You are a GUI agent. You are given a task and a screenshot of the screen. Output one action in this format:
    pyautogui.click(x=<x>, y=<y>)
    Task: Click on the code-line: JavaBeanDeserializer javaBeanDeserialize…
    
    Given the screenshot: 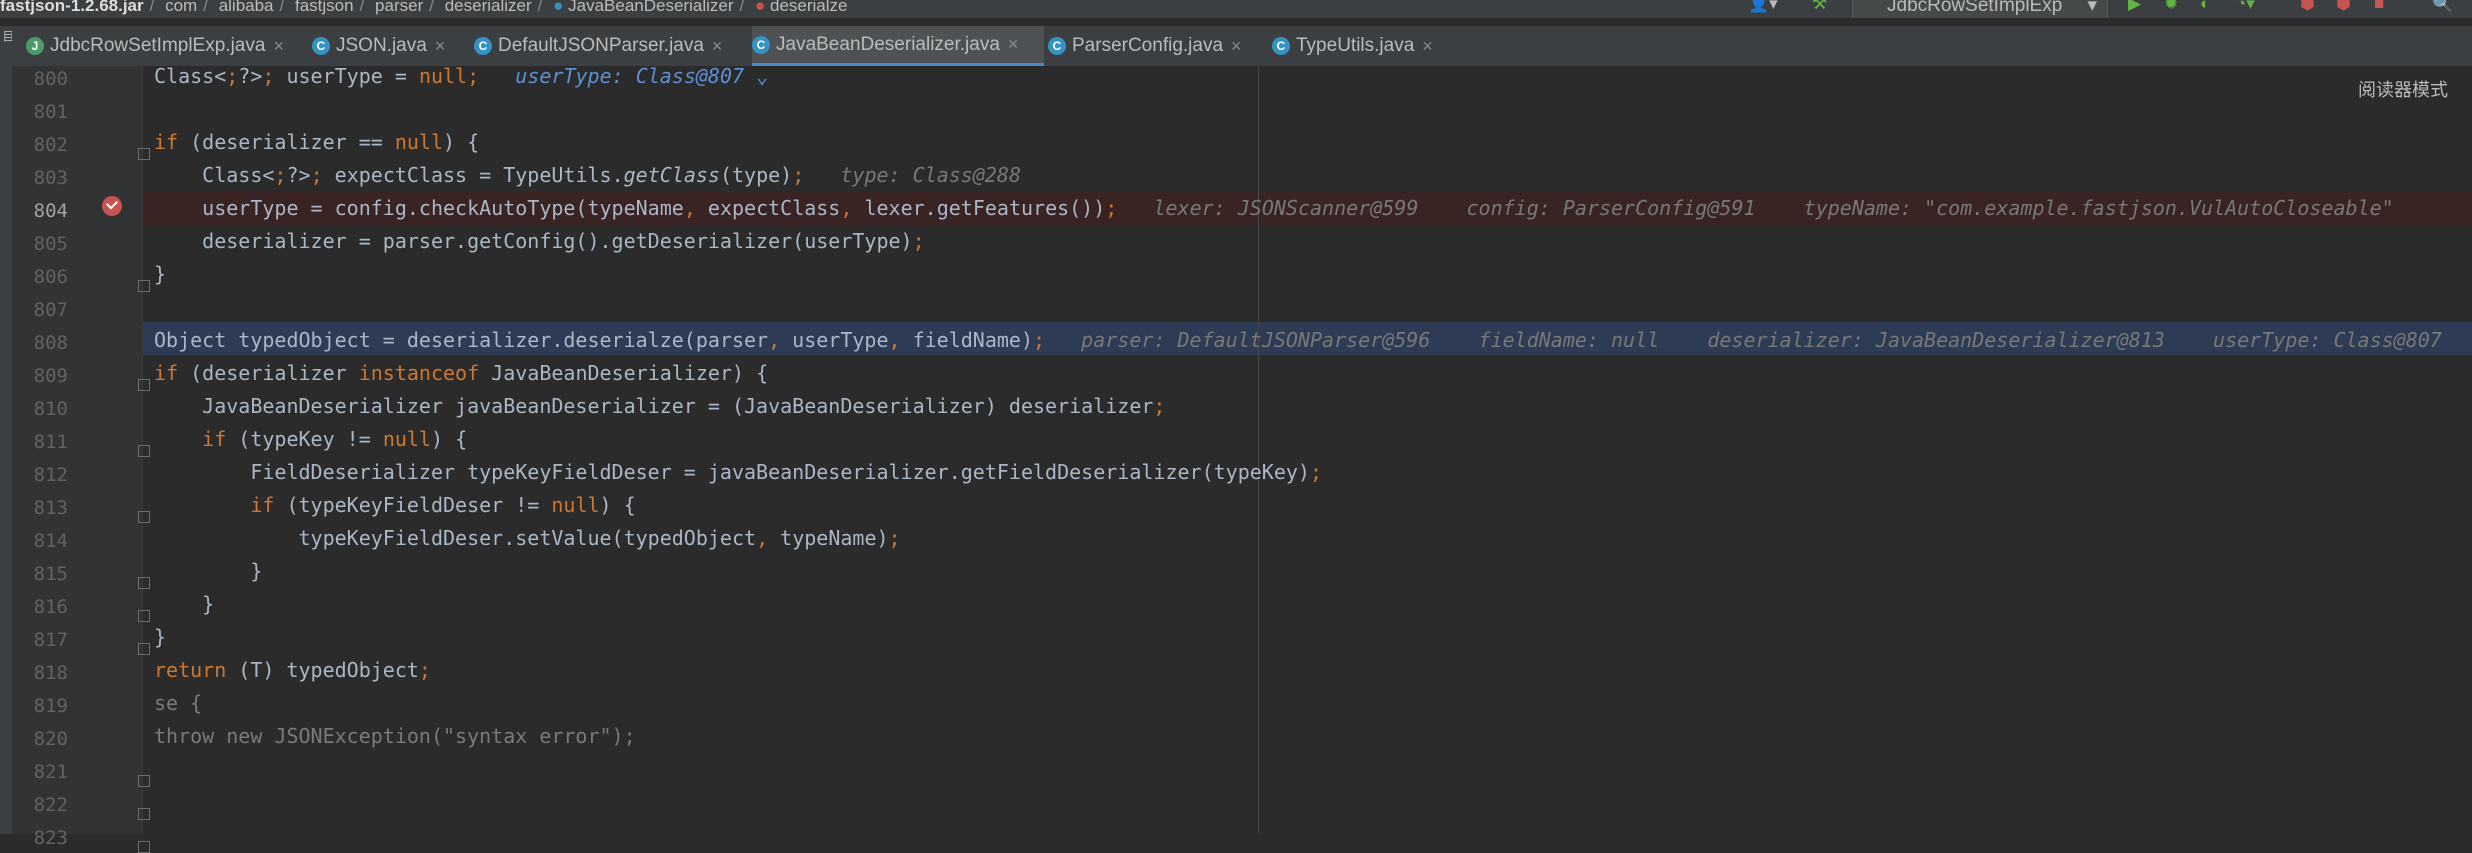 What is the action you would take?
    pyautogui.click(x=659, y=406)
    